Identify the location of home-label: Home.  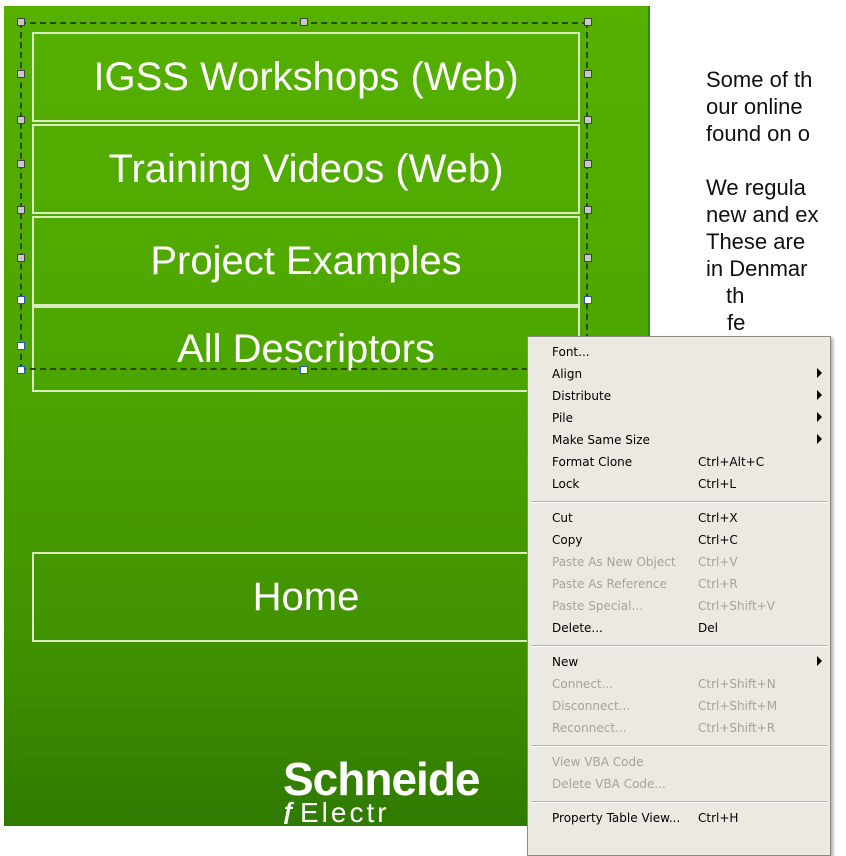
(306, 596).